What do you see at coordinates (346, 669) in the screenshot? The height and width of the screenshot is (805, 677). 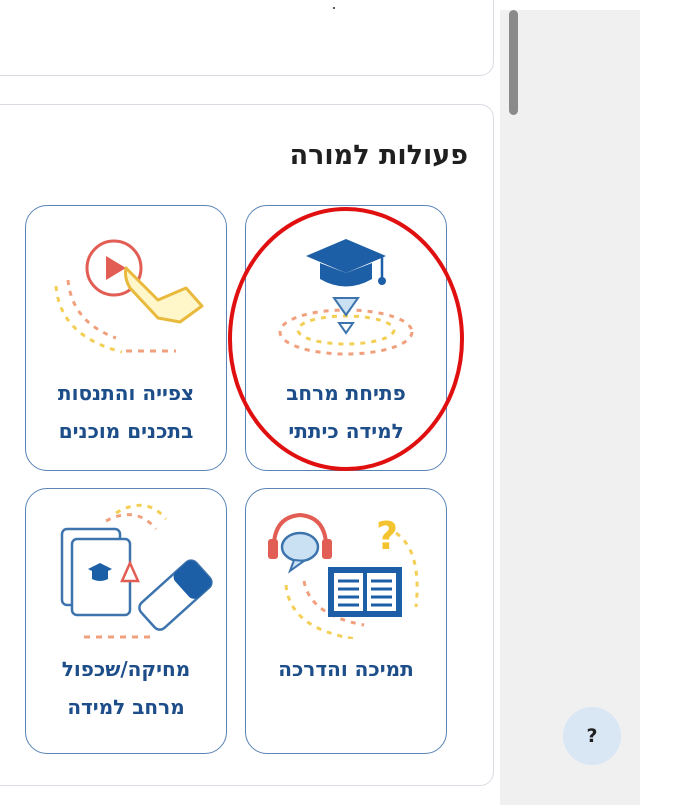 I see `tile-label-line1: תמיכה והדרכה` at bounding box center [346, 669].